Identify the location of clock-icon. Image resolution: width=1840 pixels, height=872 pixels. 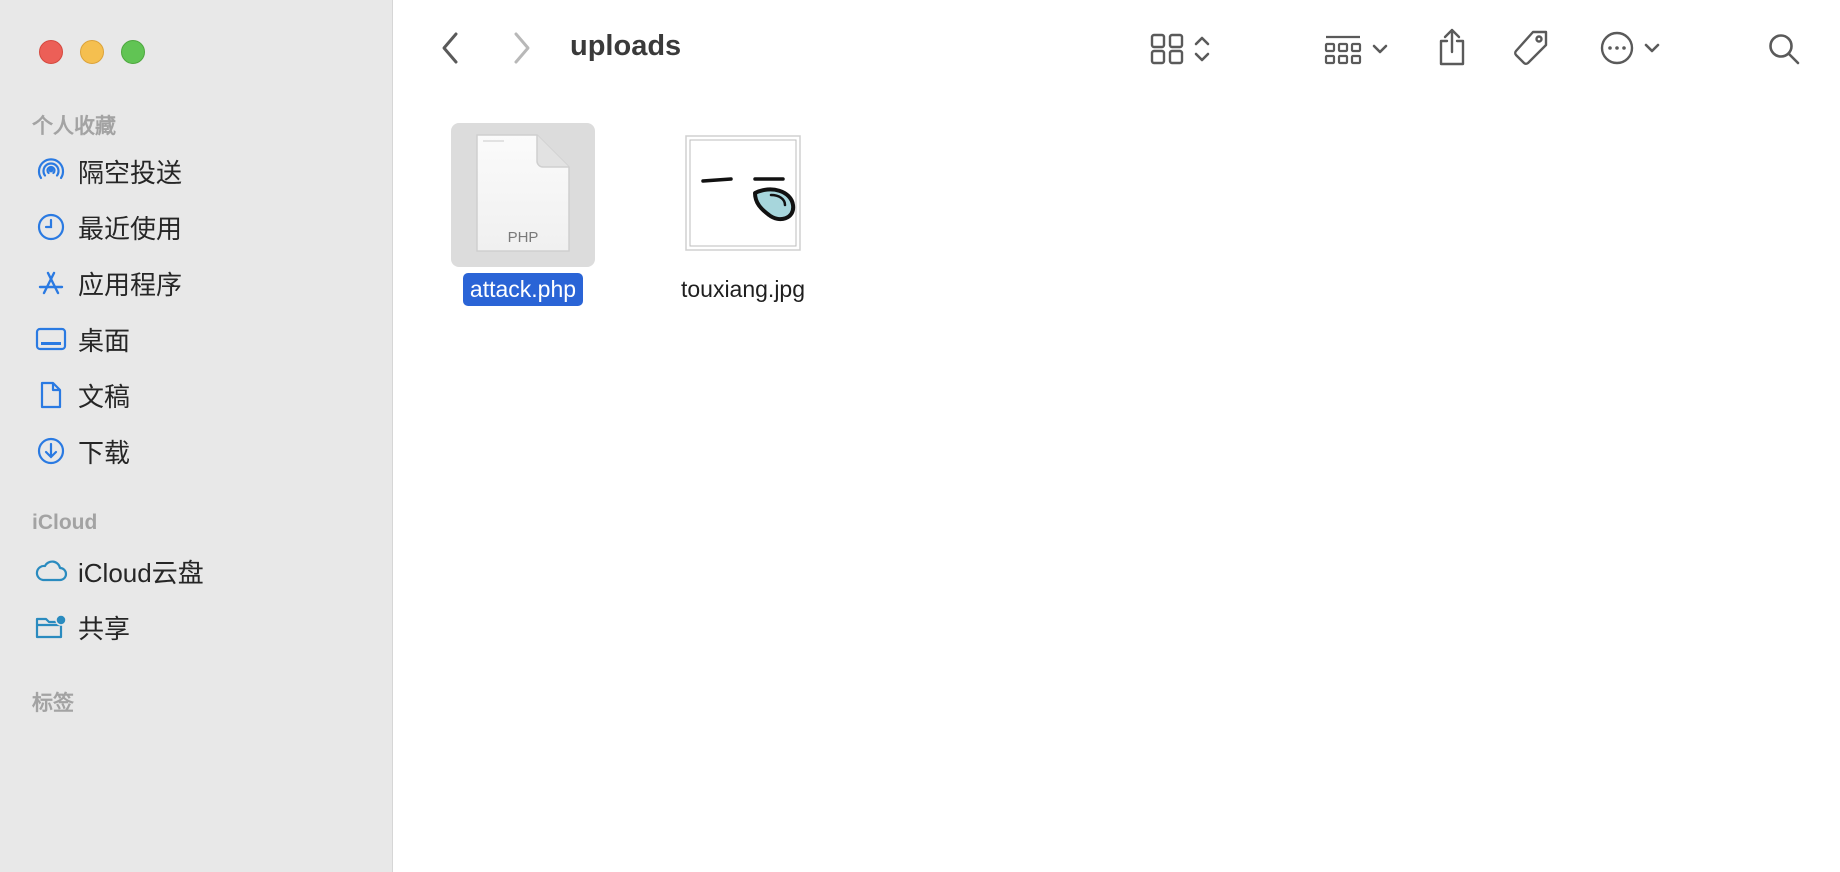
(51, 227).